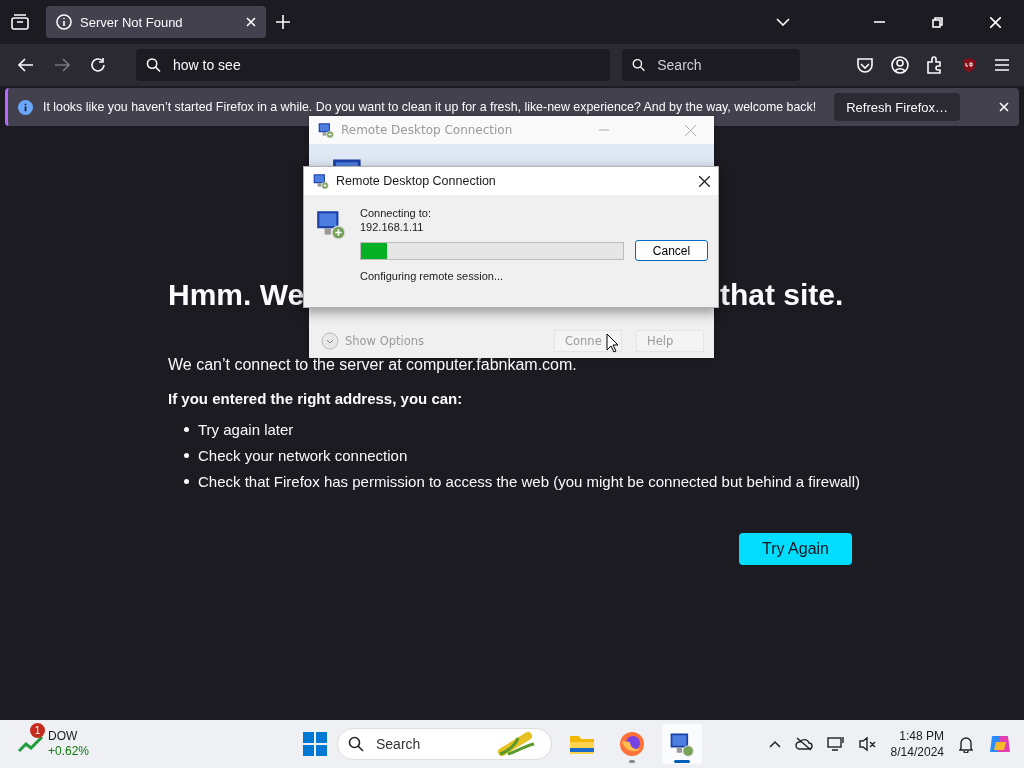  Describe the element at coordinates (283, 22) in the screenshot. I see `new-tab-icon` at that location.